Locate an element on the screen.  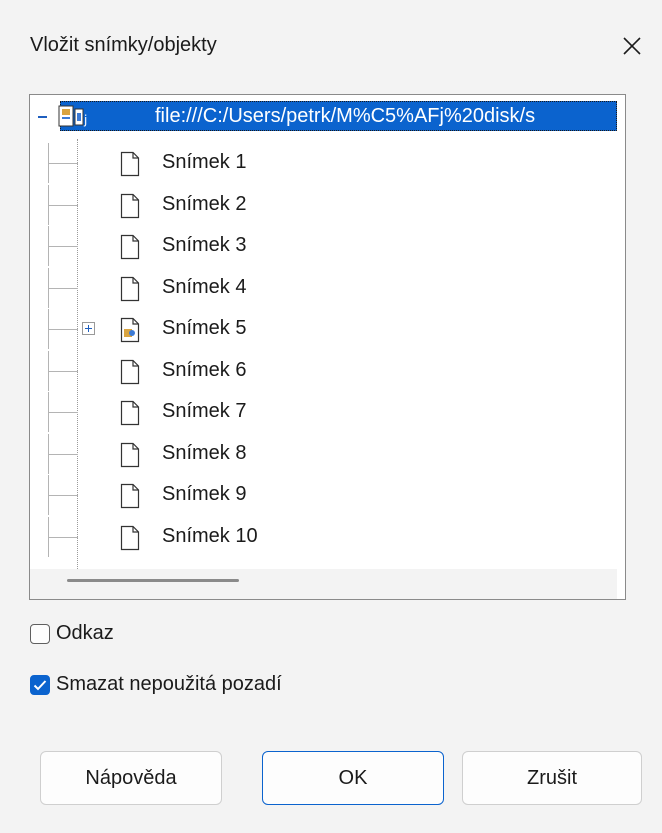
close-icon is located at coordinates (632, 46).